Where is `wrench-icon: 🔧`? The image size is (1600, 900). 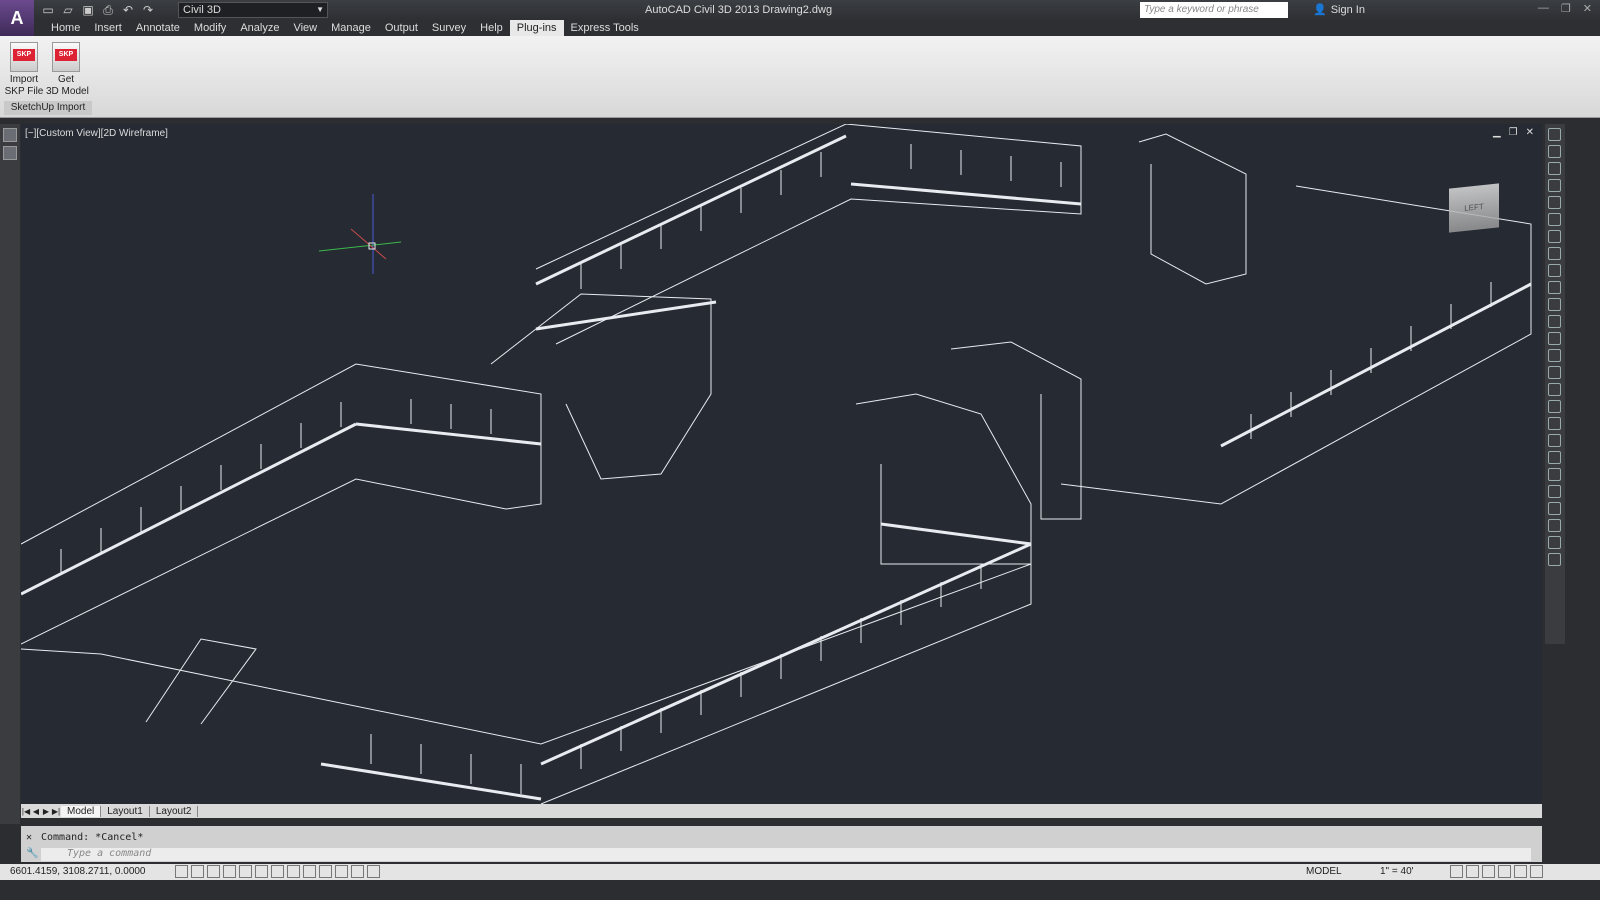 wrench-icon: 🔧 is located at coordinates (32, 853).